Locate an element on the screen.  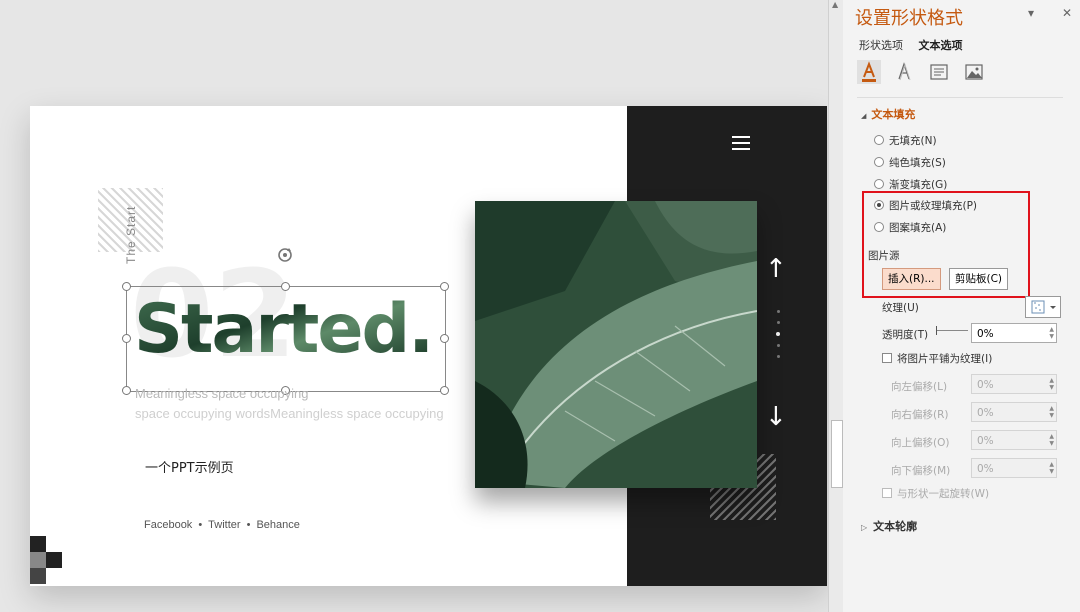
subtitle-line-1: Meaningless space occupying is located at coordinates (222, 393).